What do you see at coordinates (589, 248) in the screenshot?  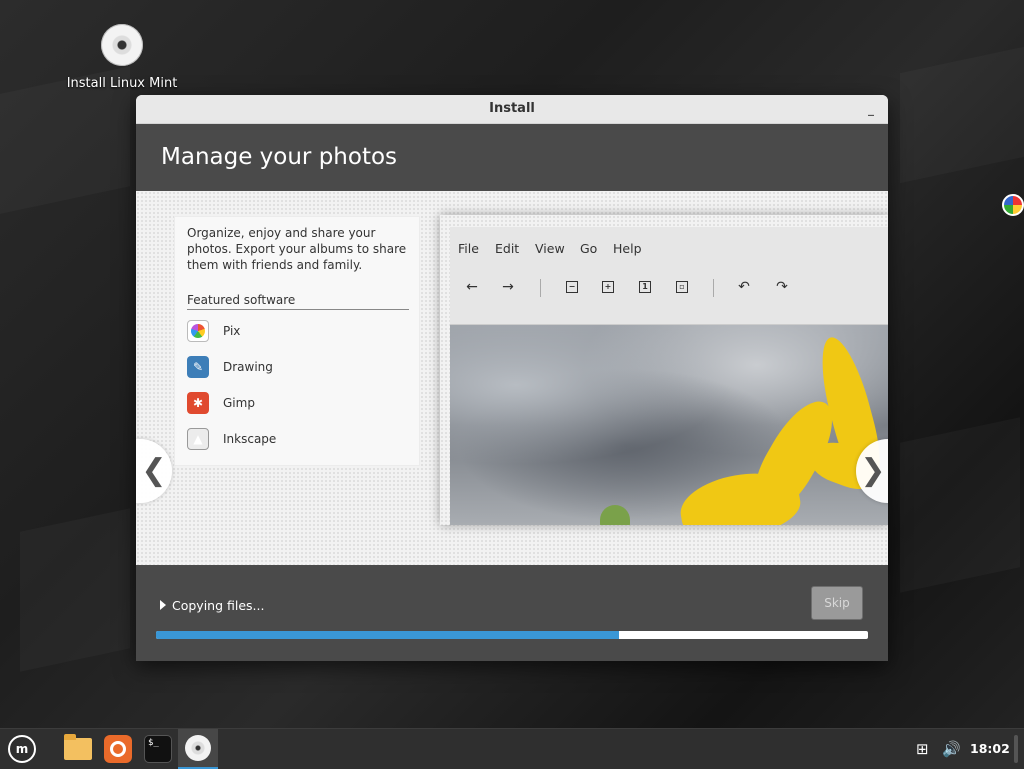 I see `screenshot-menu-go: Go` at bounding box center [589, 248].